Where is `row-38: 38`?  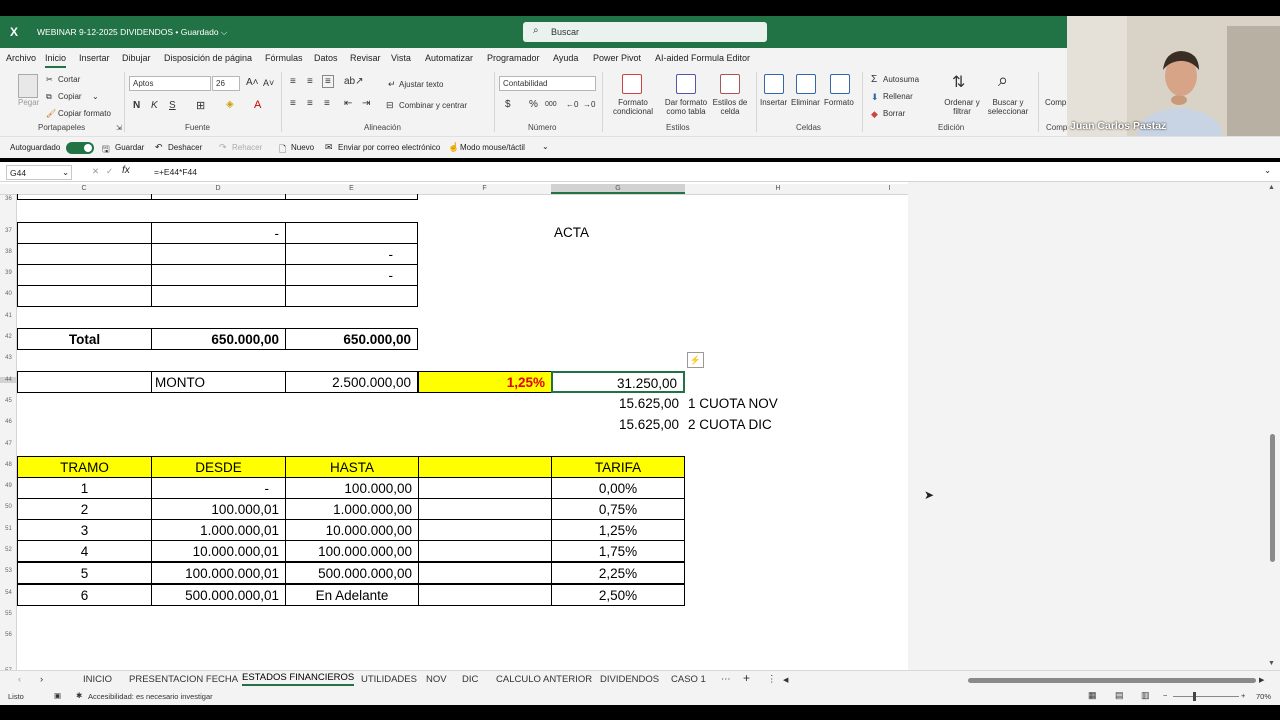 row-38: 38 is located at coordinates (8, 252).